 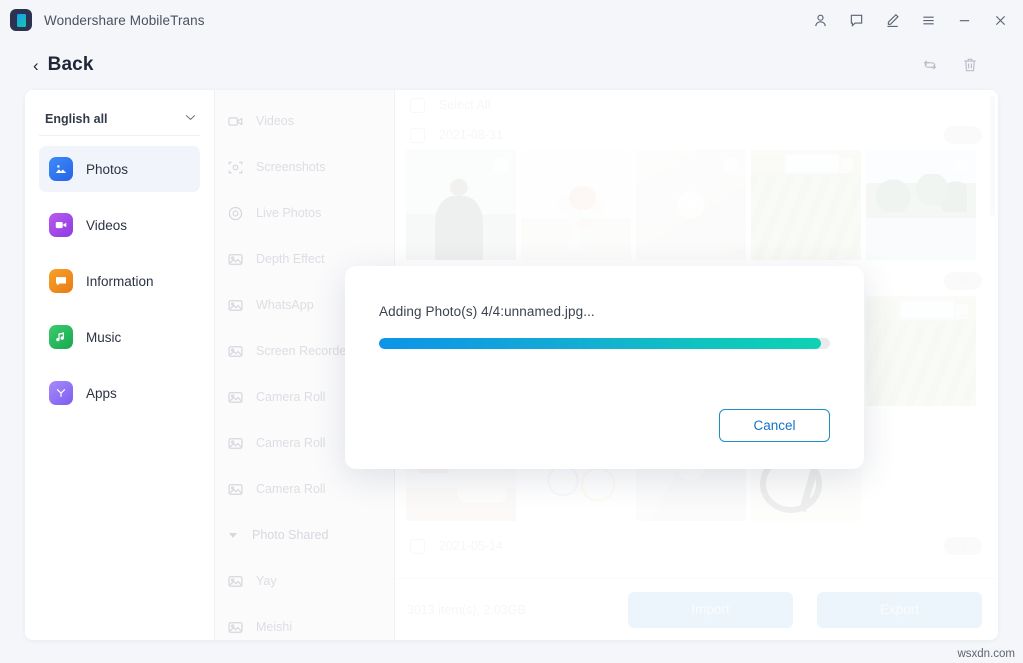 I want to click on mobiletrans-logo-icon, so click(x=21, y=20).